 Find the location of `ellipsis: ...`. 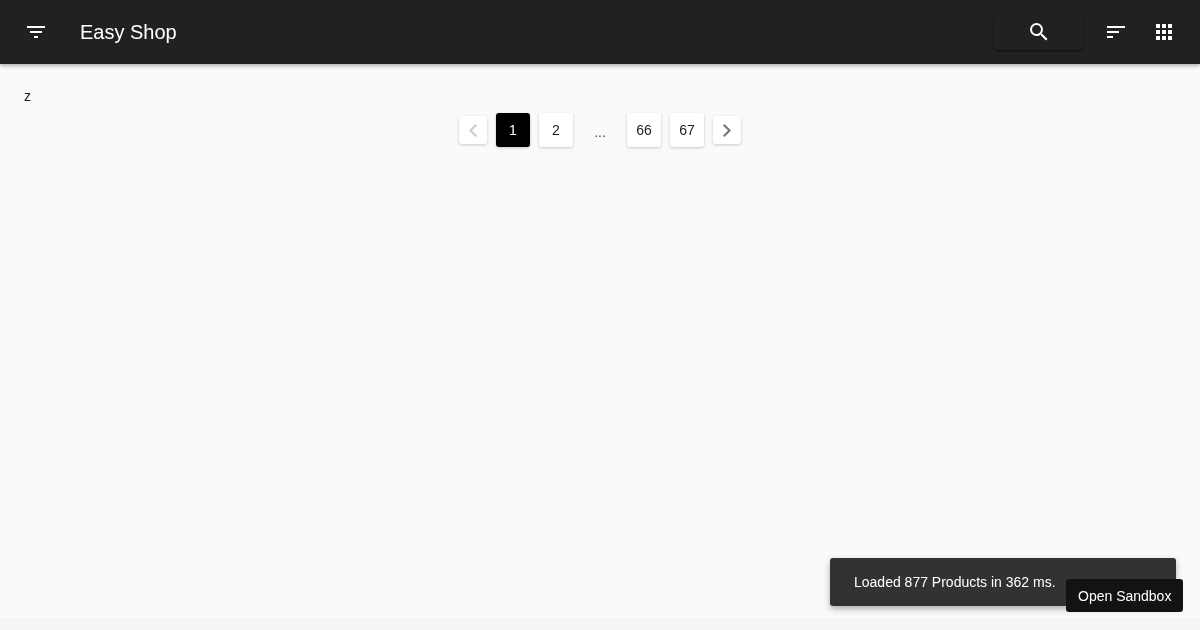

ellipsis: ... is located at coordinates (600, 131).